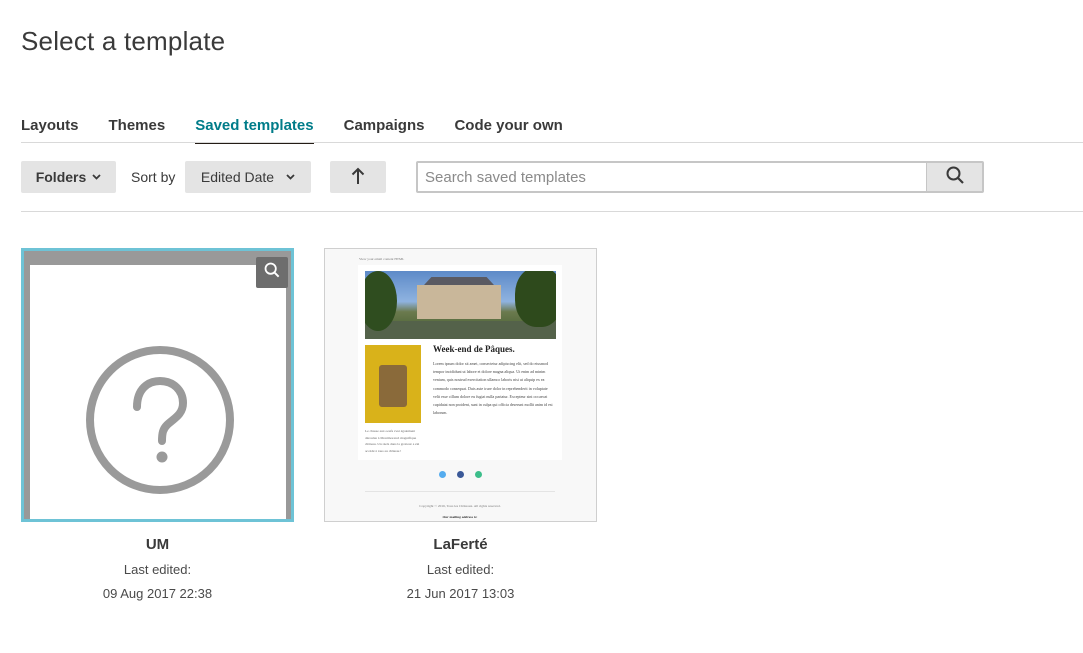 This screenshot has width=1083, height=653. Describe the element at coordinates (478, 474) in the screenshot. I see `website-icon` at that location.